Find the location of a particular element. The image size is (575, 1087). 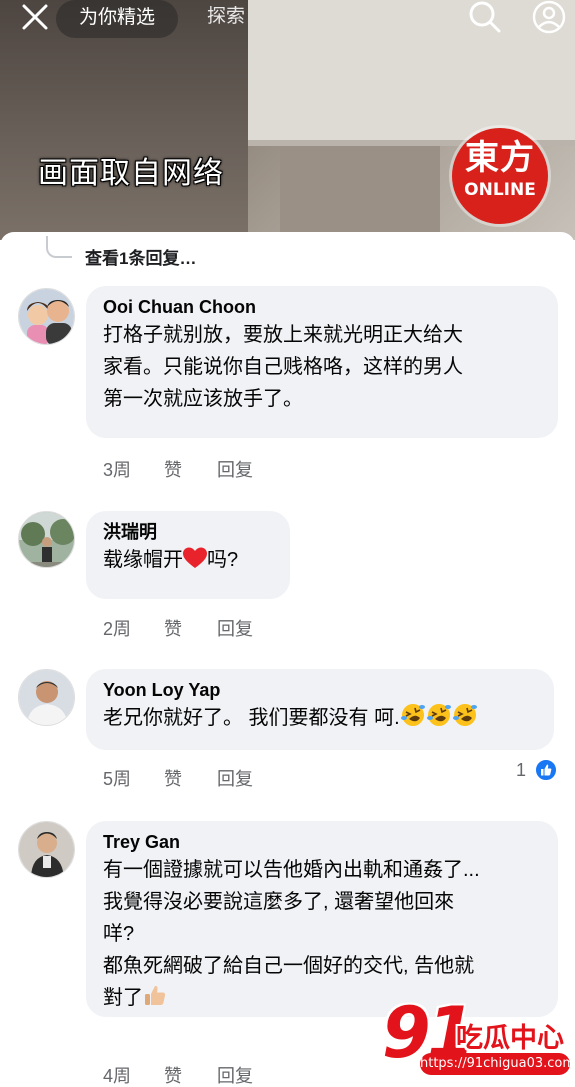

comment-text: 载缘帽开 吗? is located at coordinates (188, 560).